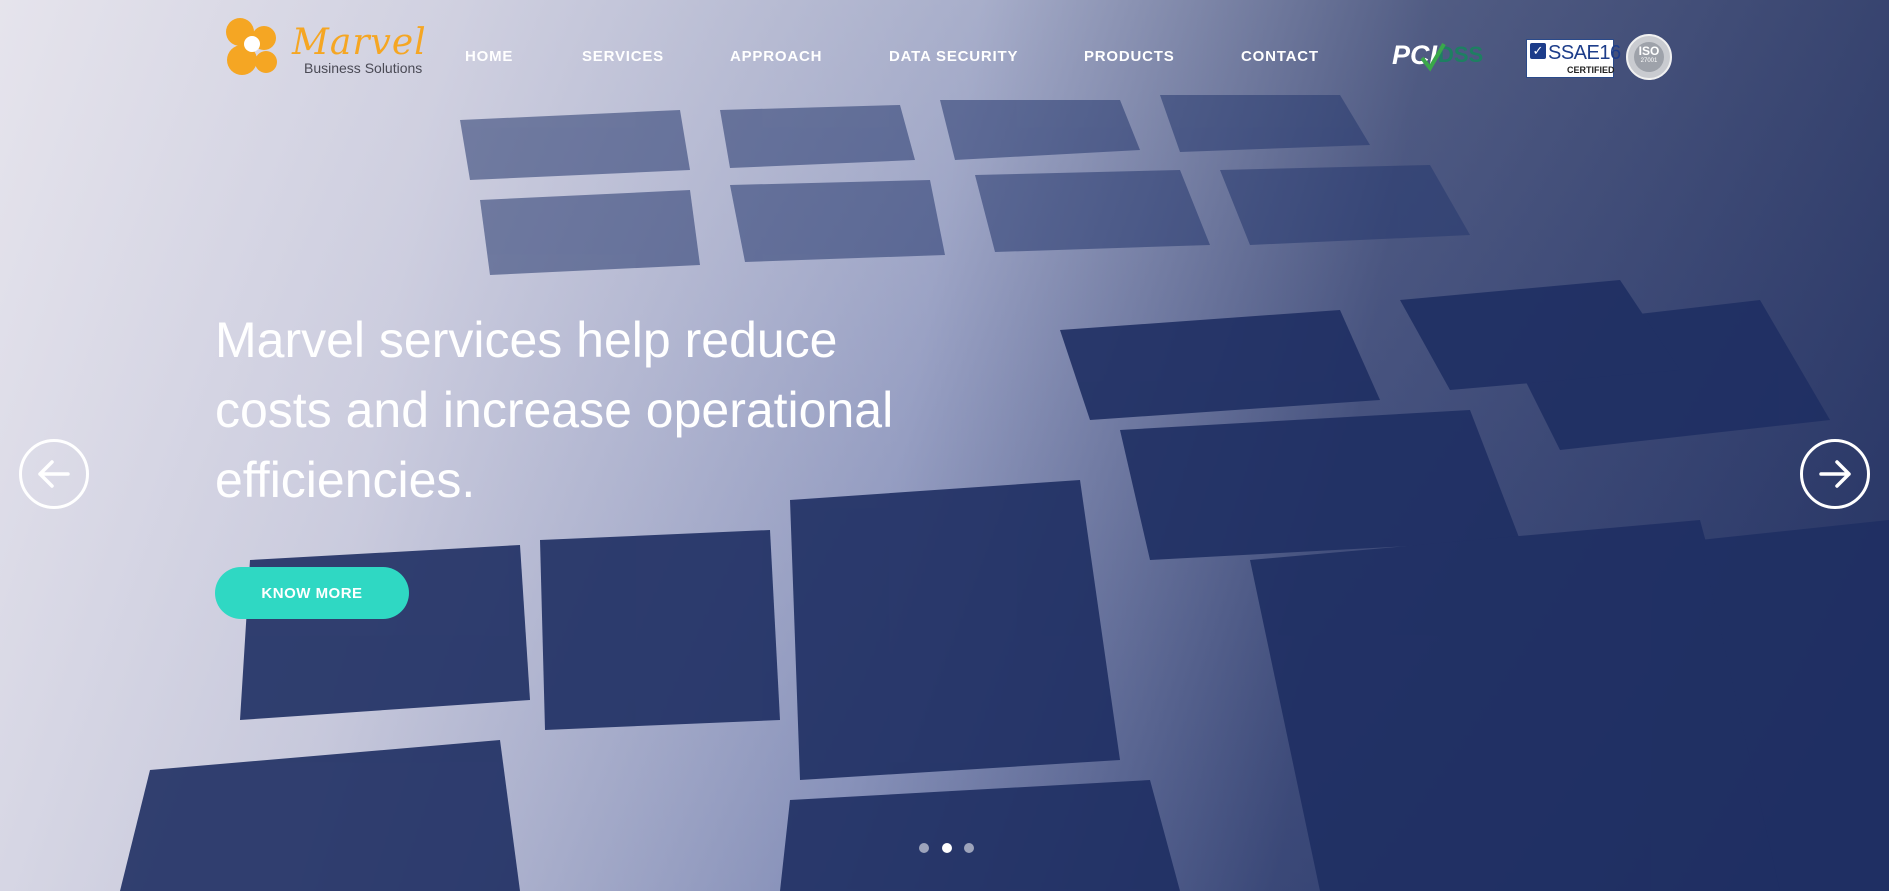 This screenshot has width=1889, height=891. I want to click on brand-name: Marvel, so click(359, 42).